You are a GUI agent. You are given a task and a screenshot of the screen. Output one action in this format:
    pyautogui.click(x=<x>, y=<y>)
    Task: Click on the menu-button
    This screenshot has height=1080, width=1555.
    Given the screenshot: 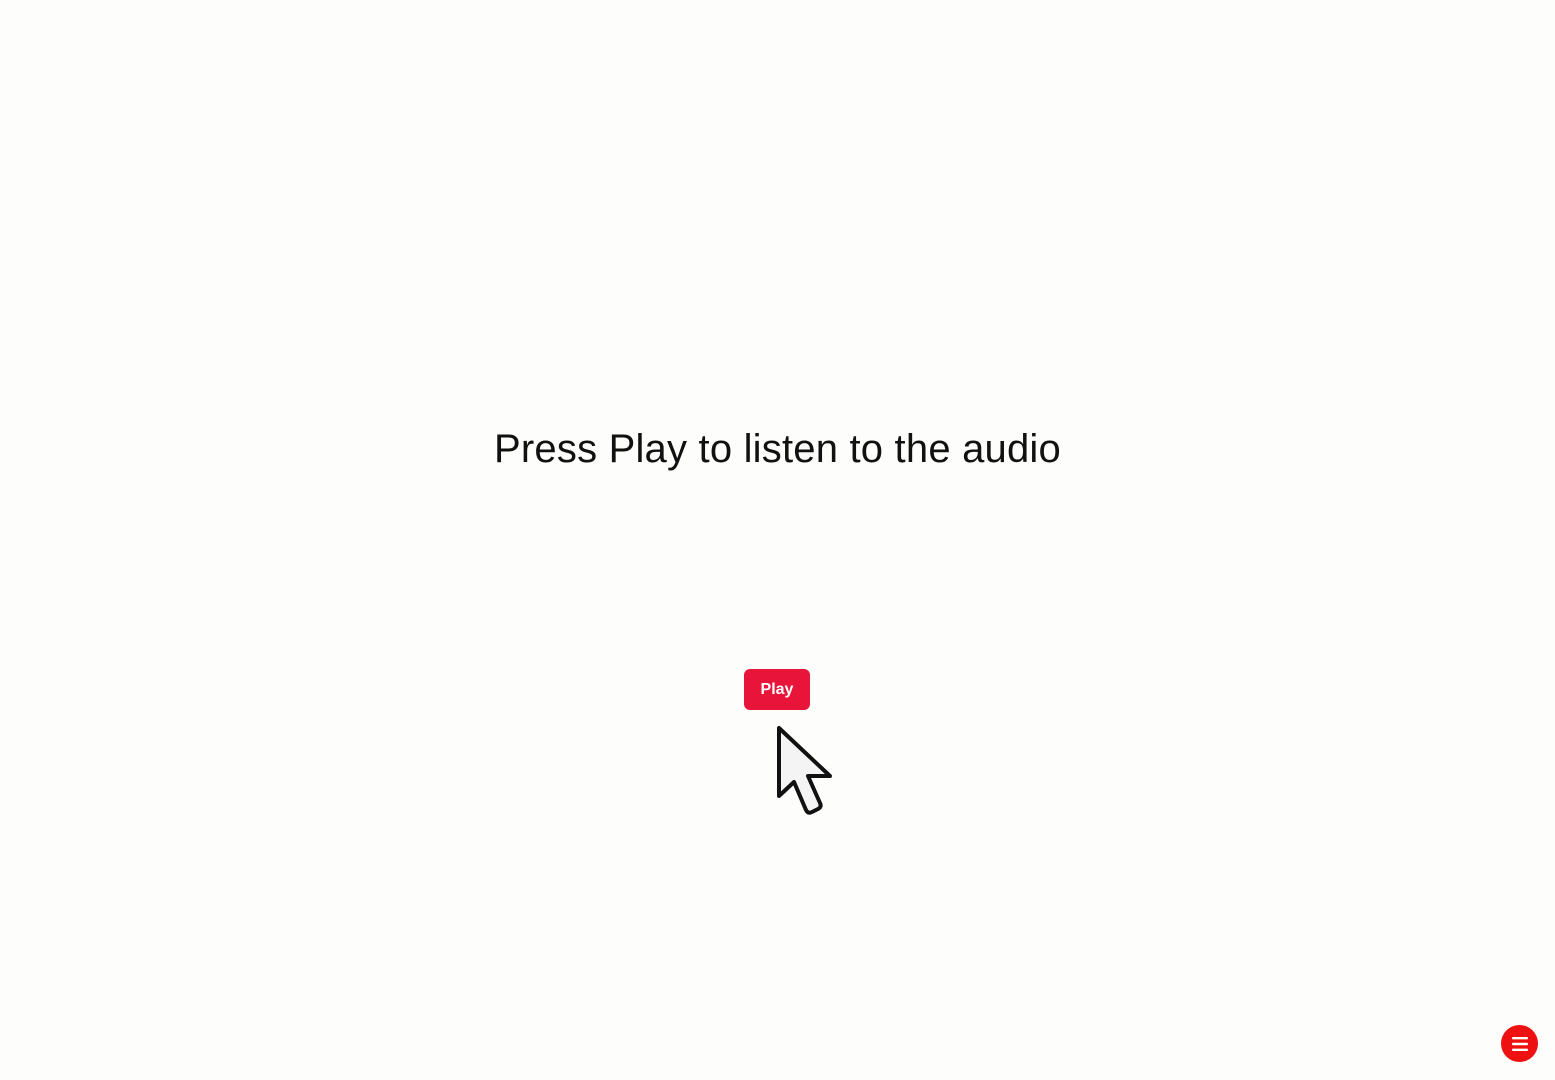 What is the action you would take?
    pyautogui.click(x=1519, y=1043)
    